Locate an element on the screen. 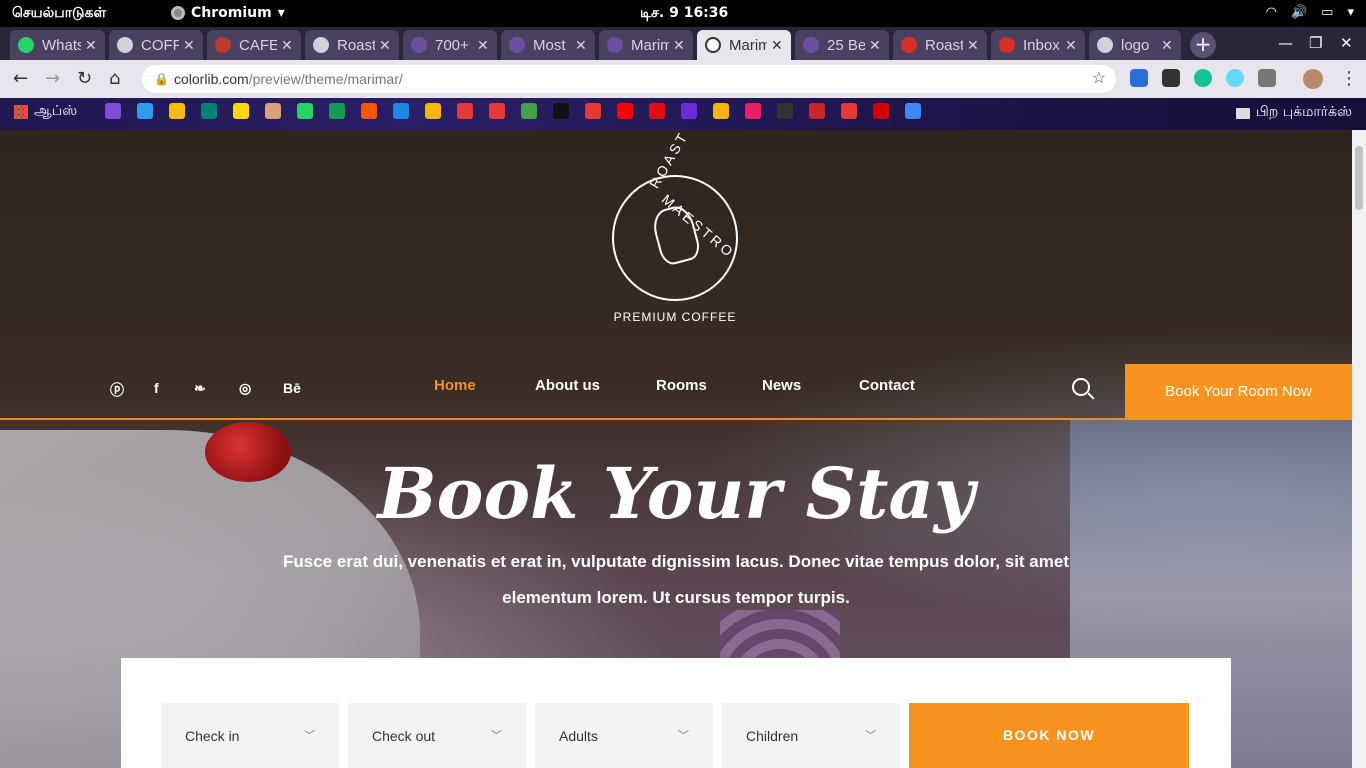  tab-most: Most ✕ is located at coordinates (548, 45).